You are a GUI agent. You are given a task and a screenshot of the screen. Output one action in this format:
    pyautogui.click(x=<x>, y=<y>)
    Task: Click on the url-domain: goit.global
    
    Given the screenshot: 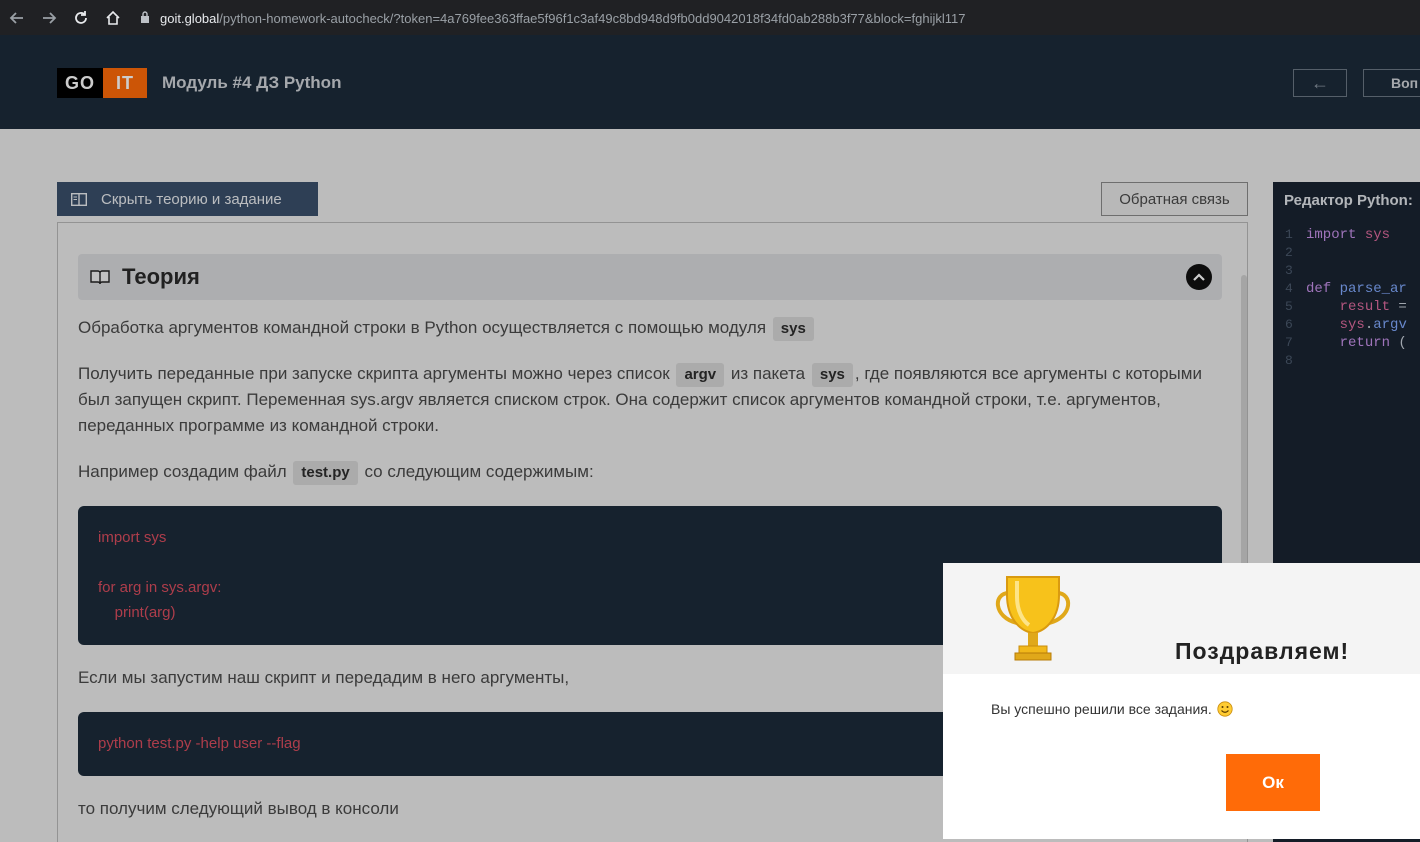 What is the action you would take?
    pyautogui.click(x=190, y=18)
    